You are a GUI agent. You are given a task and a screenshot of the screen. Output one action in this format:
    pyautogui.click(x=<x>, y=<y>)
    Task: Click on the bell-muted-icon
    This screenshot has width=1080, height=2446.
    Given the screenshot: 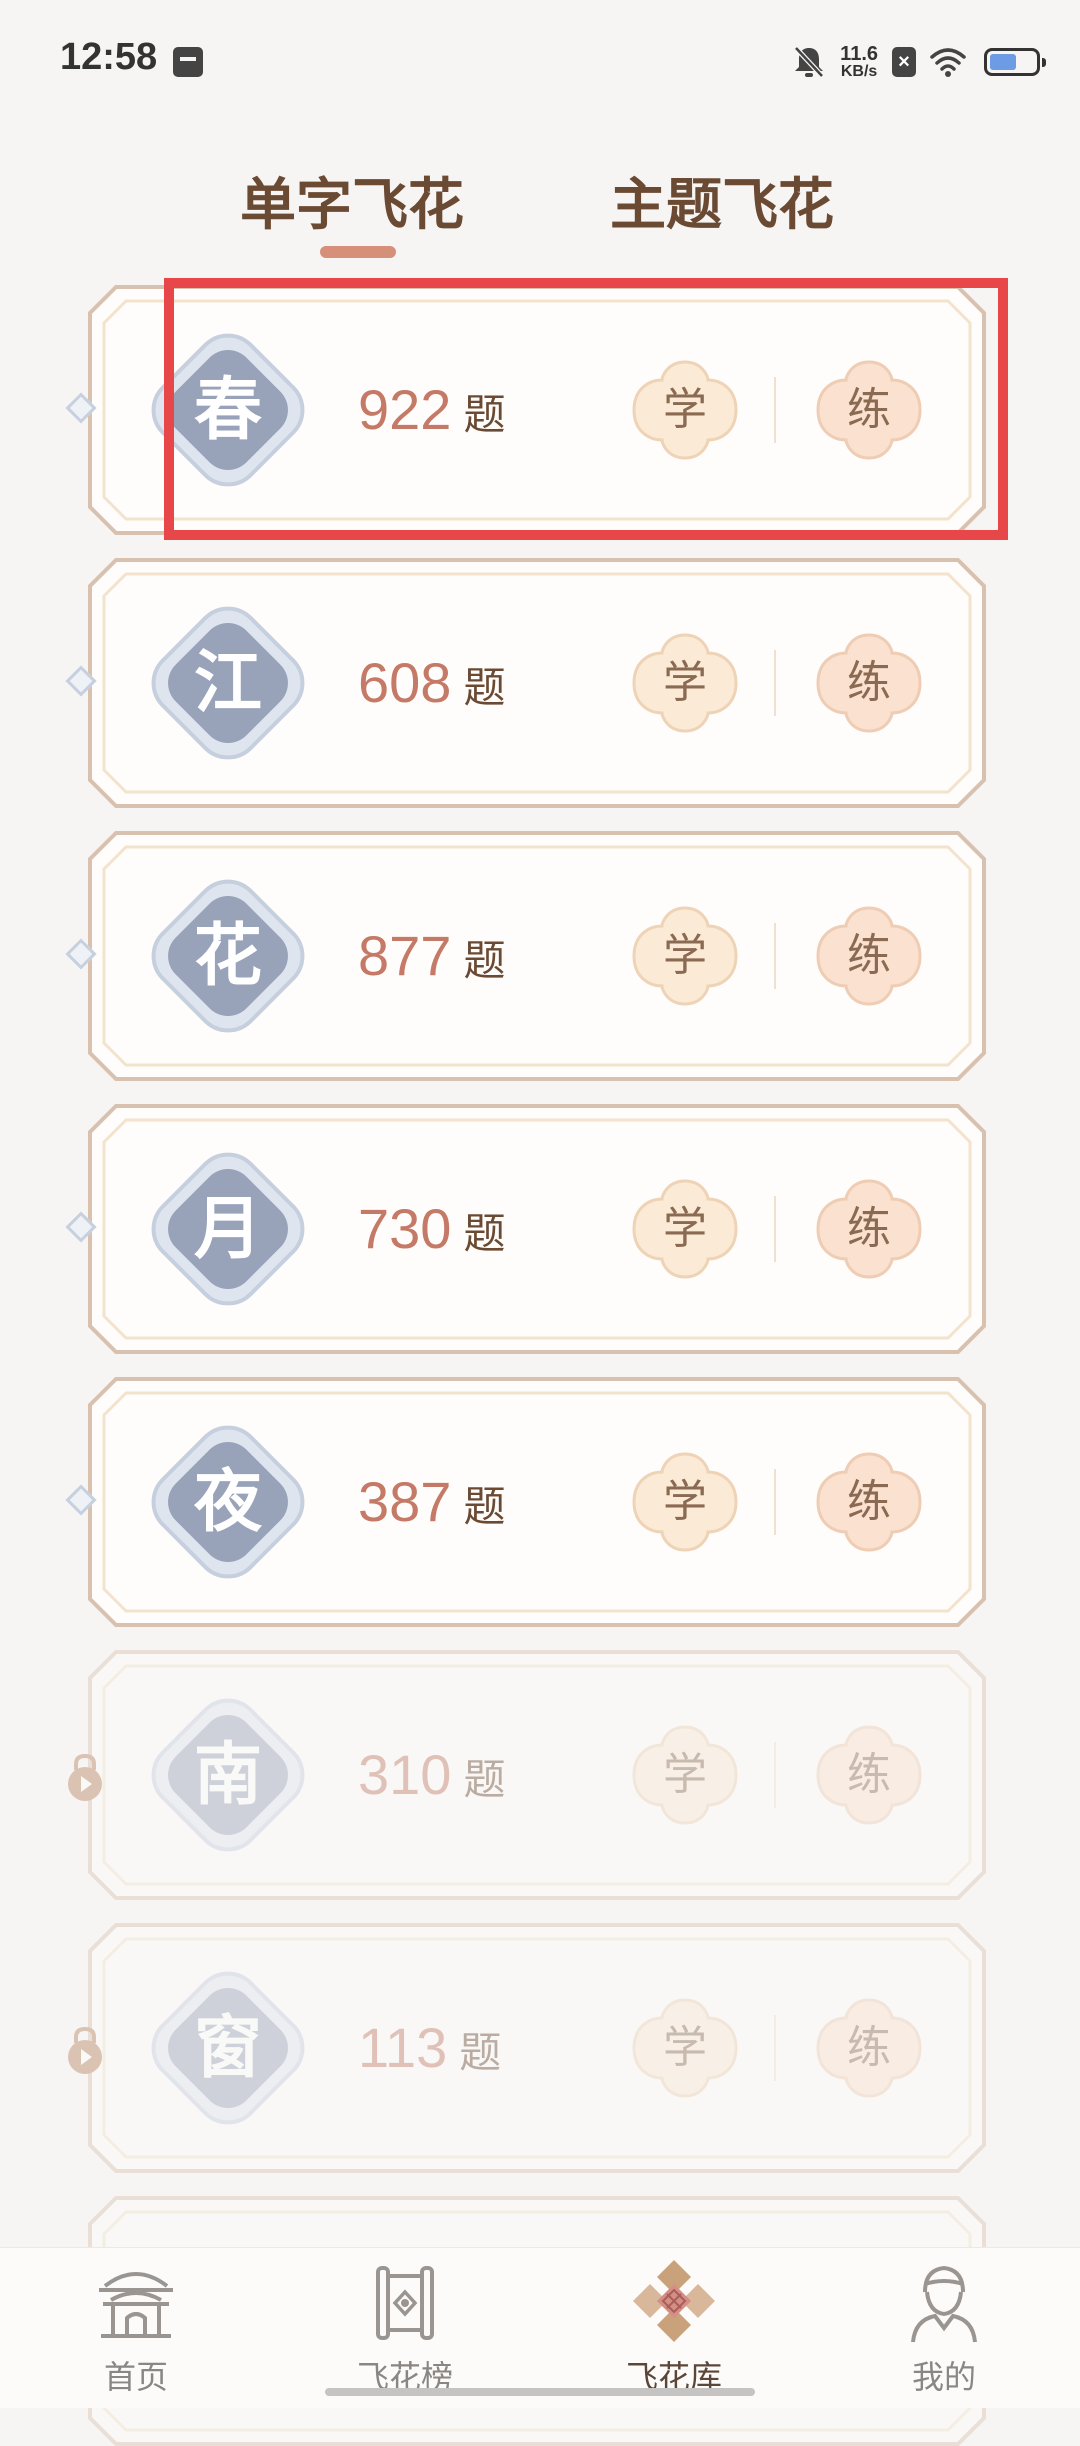 What is the action you would take?
    pyautogui.click(x=809, y=62)
    